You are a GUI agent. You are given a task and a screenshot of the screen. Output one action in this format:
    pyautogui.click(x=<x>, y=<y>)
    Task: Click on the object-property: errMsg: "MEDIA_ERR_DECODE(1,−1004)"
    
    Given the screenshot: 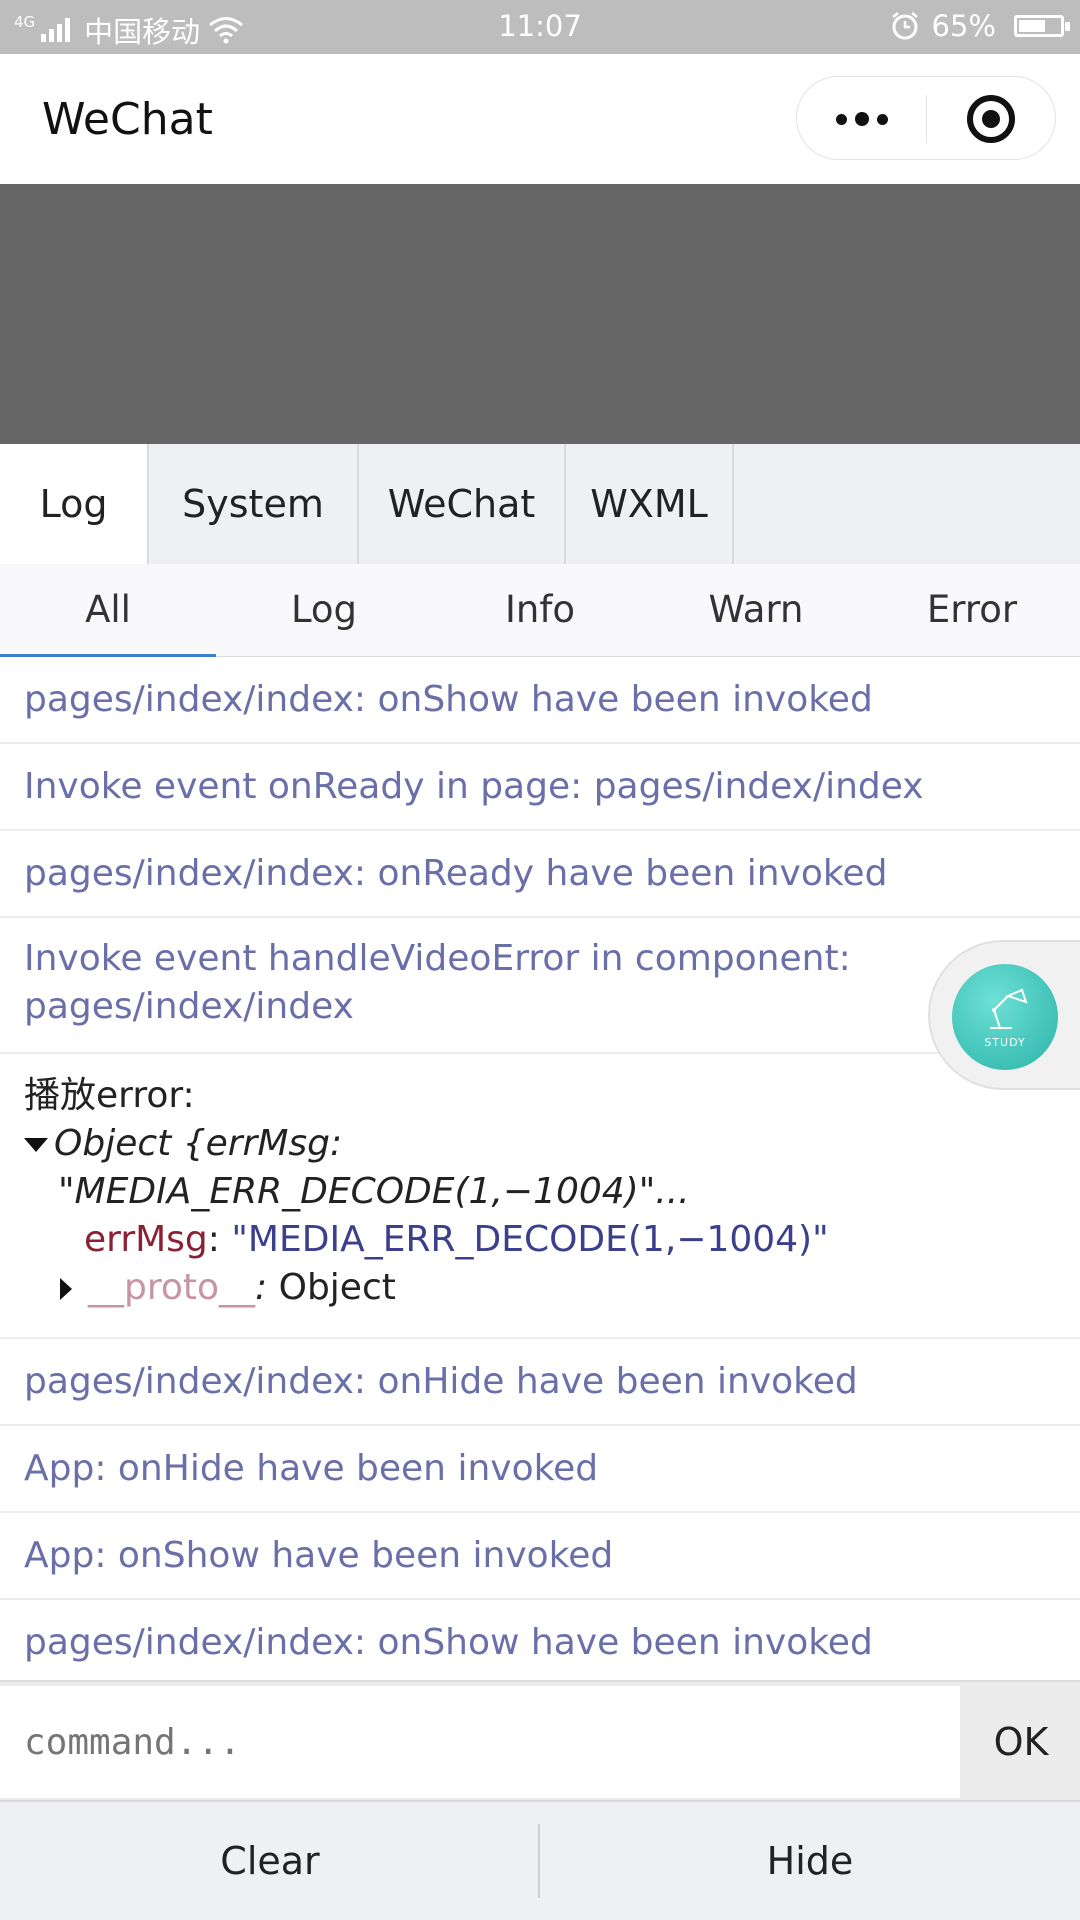 What is the action you would take?
    pyautogui.click(x=456, y=1239)
    